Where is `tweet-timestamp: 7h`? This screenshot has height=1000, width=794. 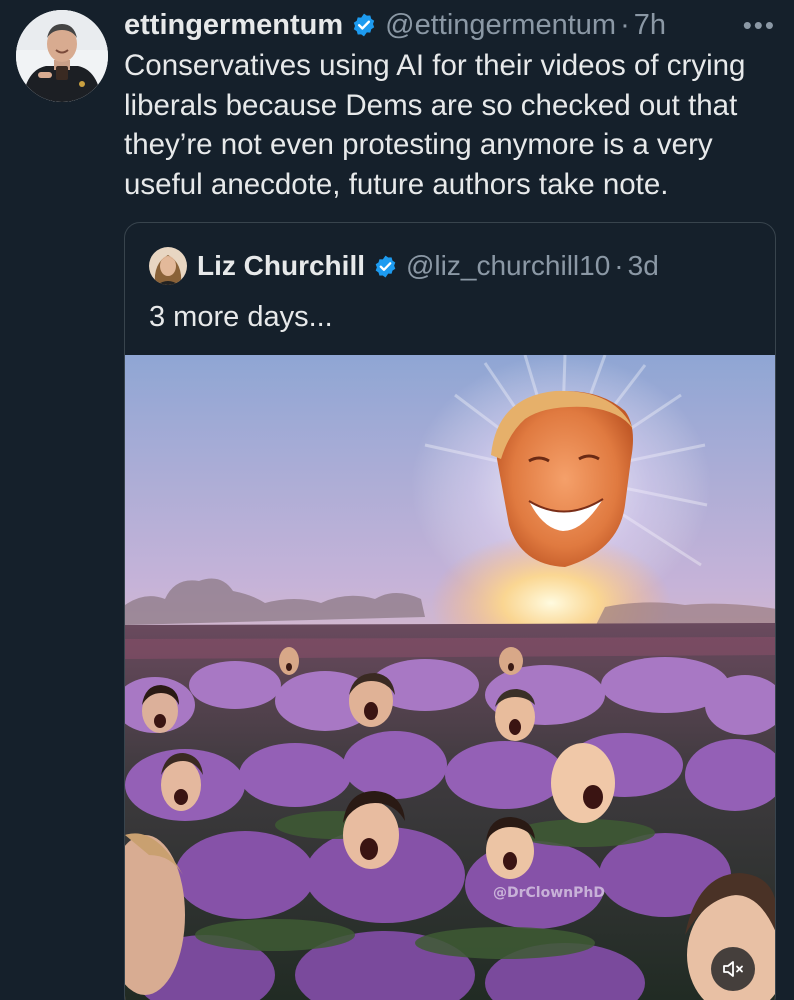
tweet-timestamp: 7h is located at coordinates (650, 25).